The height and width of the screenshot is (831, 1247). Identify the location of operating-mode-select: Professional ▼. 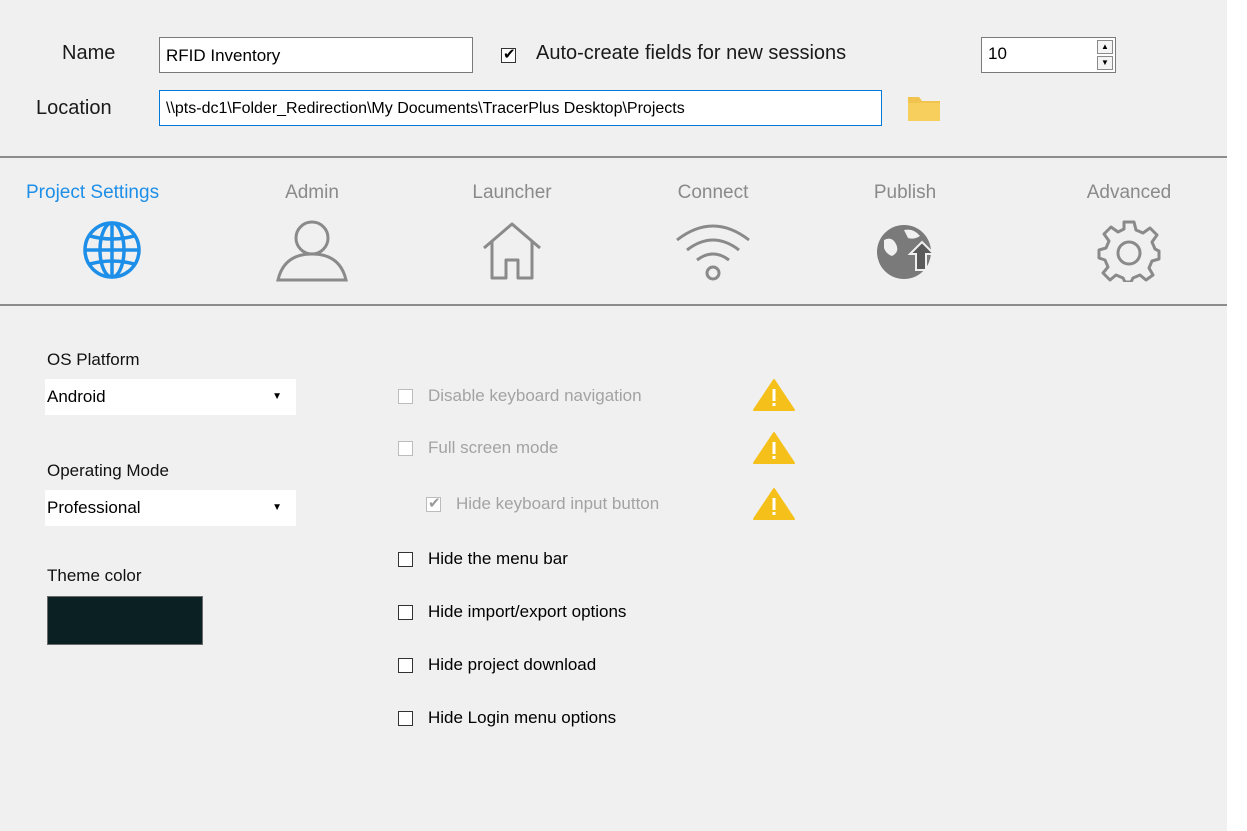
(170, 508).